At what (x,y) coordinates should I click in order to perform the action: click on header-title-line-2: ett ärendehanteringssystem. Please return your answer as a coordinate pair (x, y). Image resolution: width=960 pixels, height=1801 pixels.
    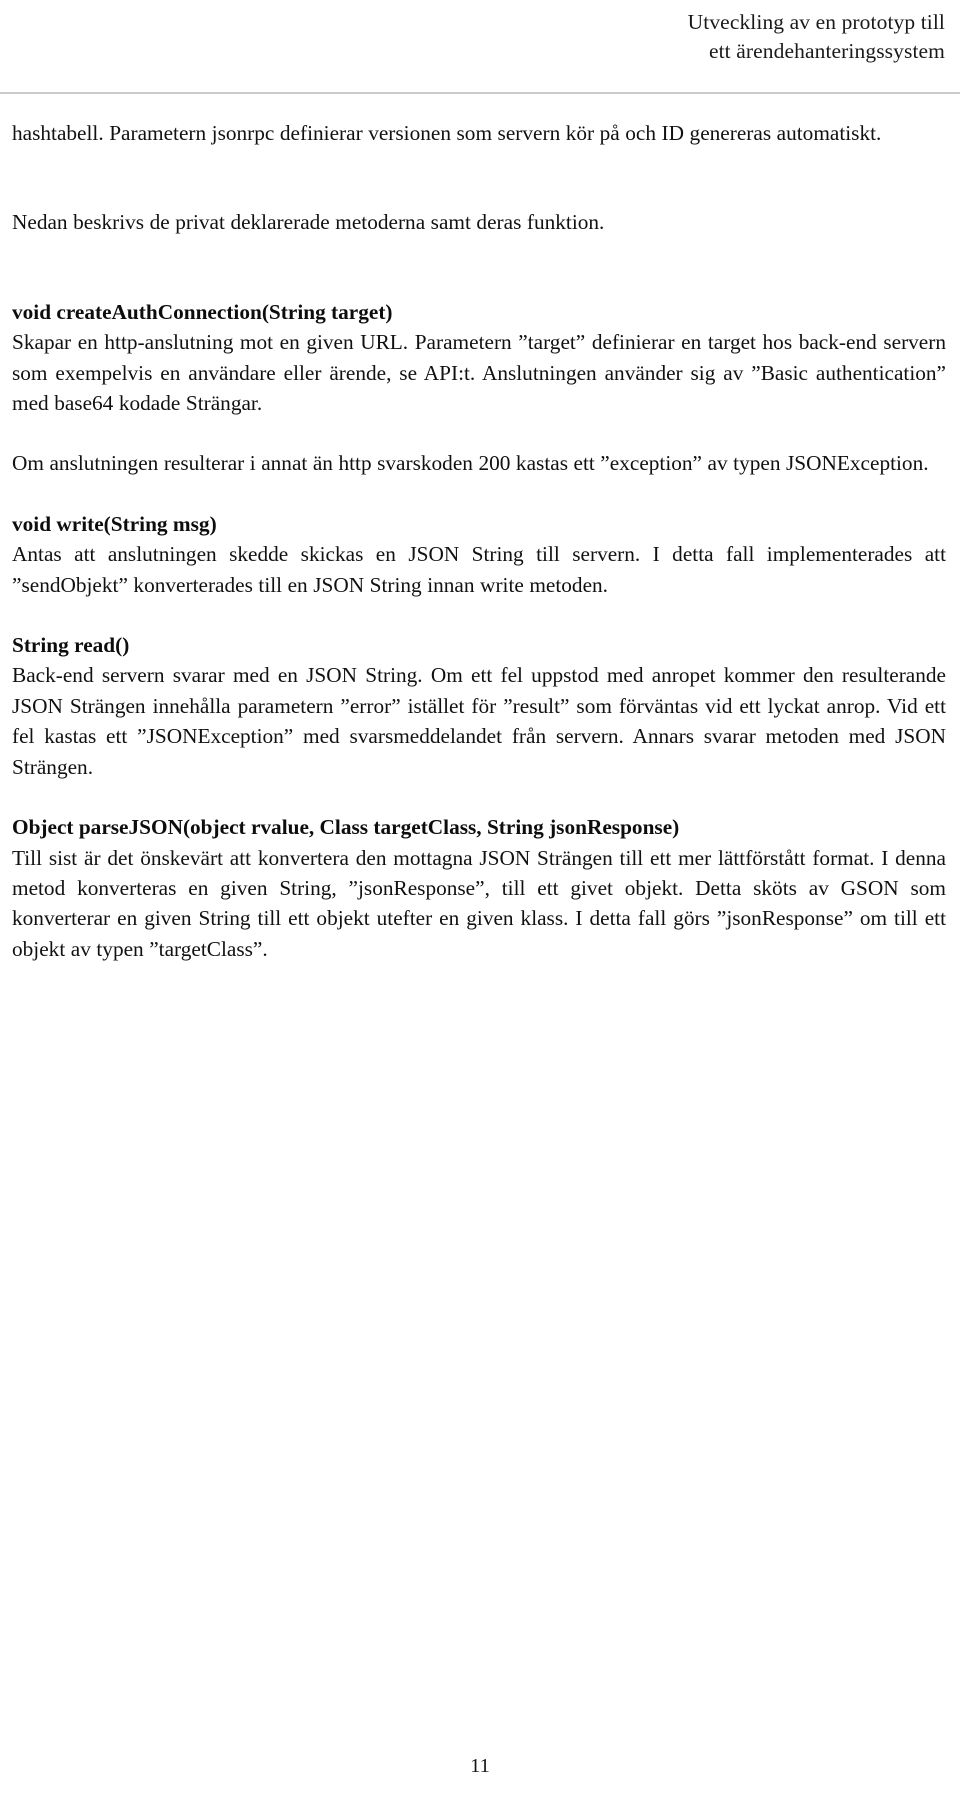
    Looking at the image, I should click on (826, 51).